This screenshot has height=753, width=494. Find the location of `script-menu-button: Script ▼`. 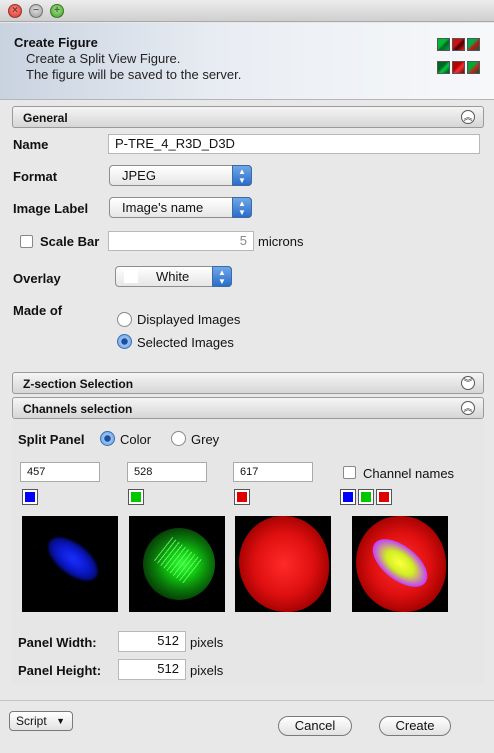

script-menu-button: Script ▼ is located at coordinates (41, 721).